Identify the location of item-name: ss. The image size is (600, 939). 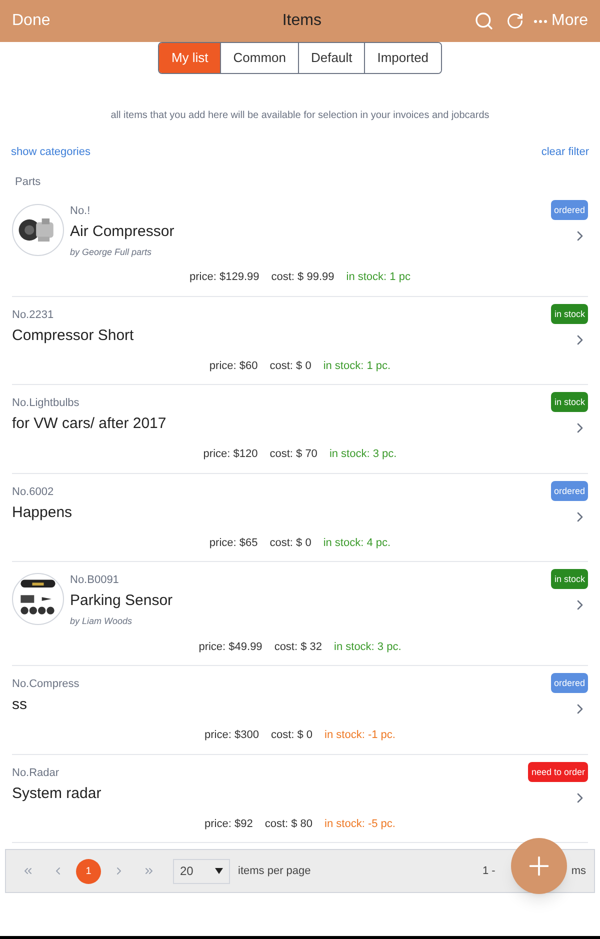
(20, 705).